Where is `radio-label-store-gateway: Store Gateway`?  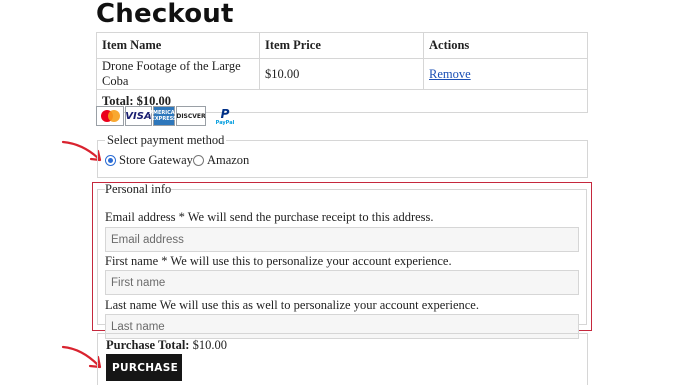 radio-label-store-gateway: Store Gateway is located at coordinates (156, 160).